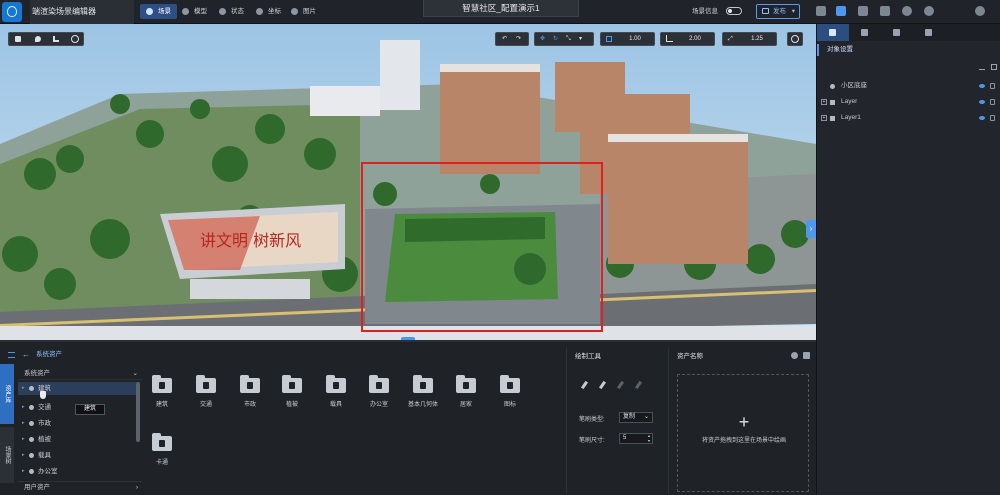  Describe the element at coordinates (734, 11) in the screenshot. I see `scene-info-toggle` at that location.